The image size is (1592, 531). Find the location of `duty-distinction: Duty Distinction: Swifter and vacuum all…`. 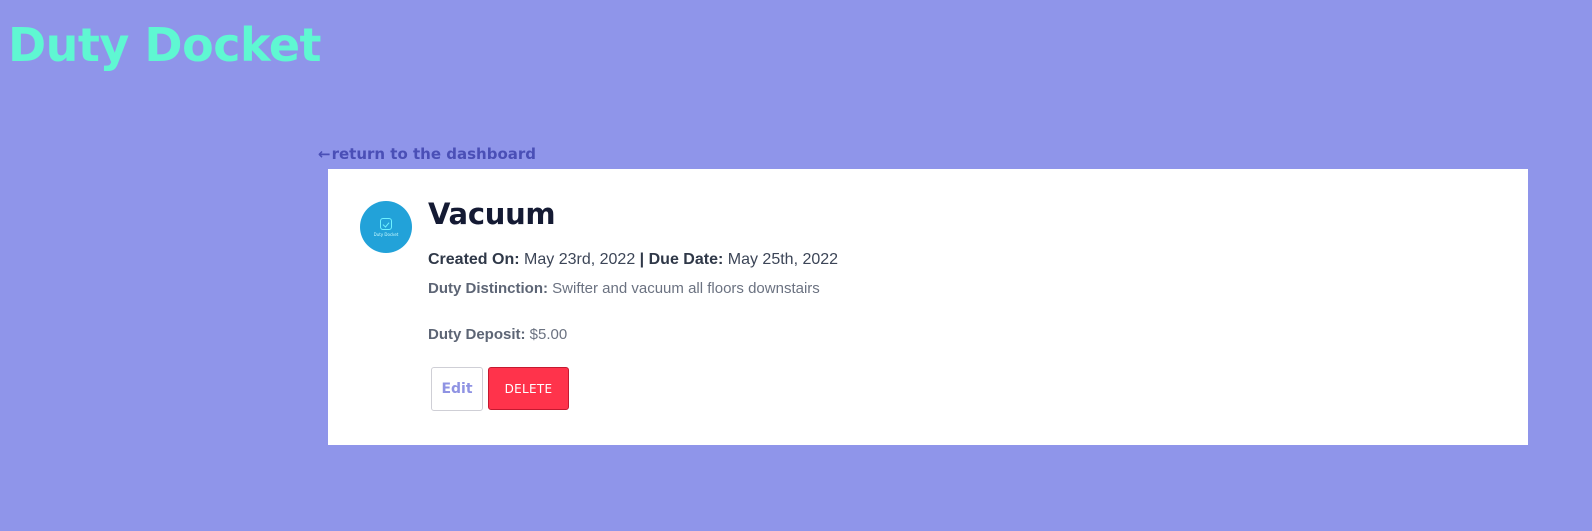

duty-distinction: Duty Distinction: Swifter and vacuum all… is located at coordinates (958, 289).